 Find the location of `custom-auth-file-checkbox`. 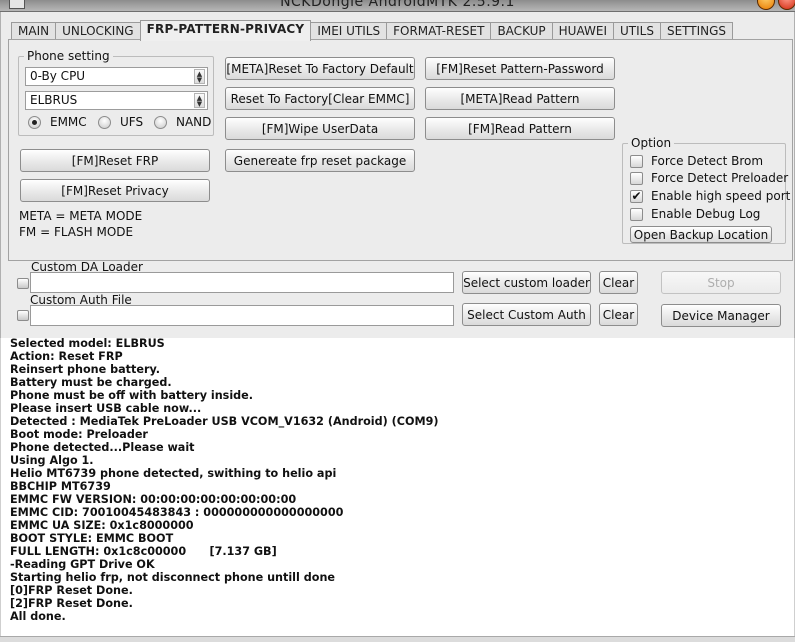

custom-auth-file-checkbox is located at coordinates (23, 315).